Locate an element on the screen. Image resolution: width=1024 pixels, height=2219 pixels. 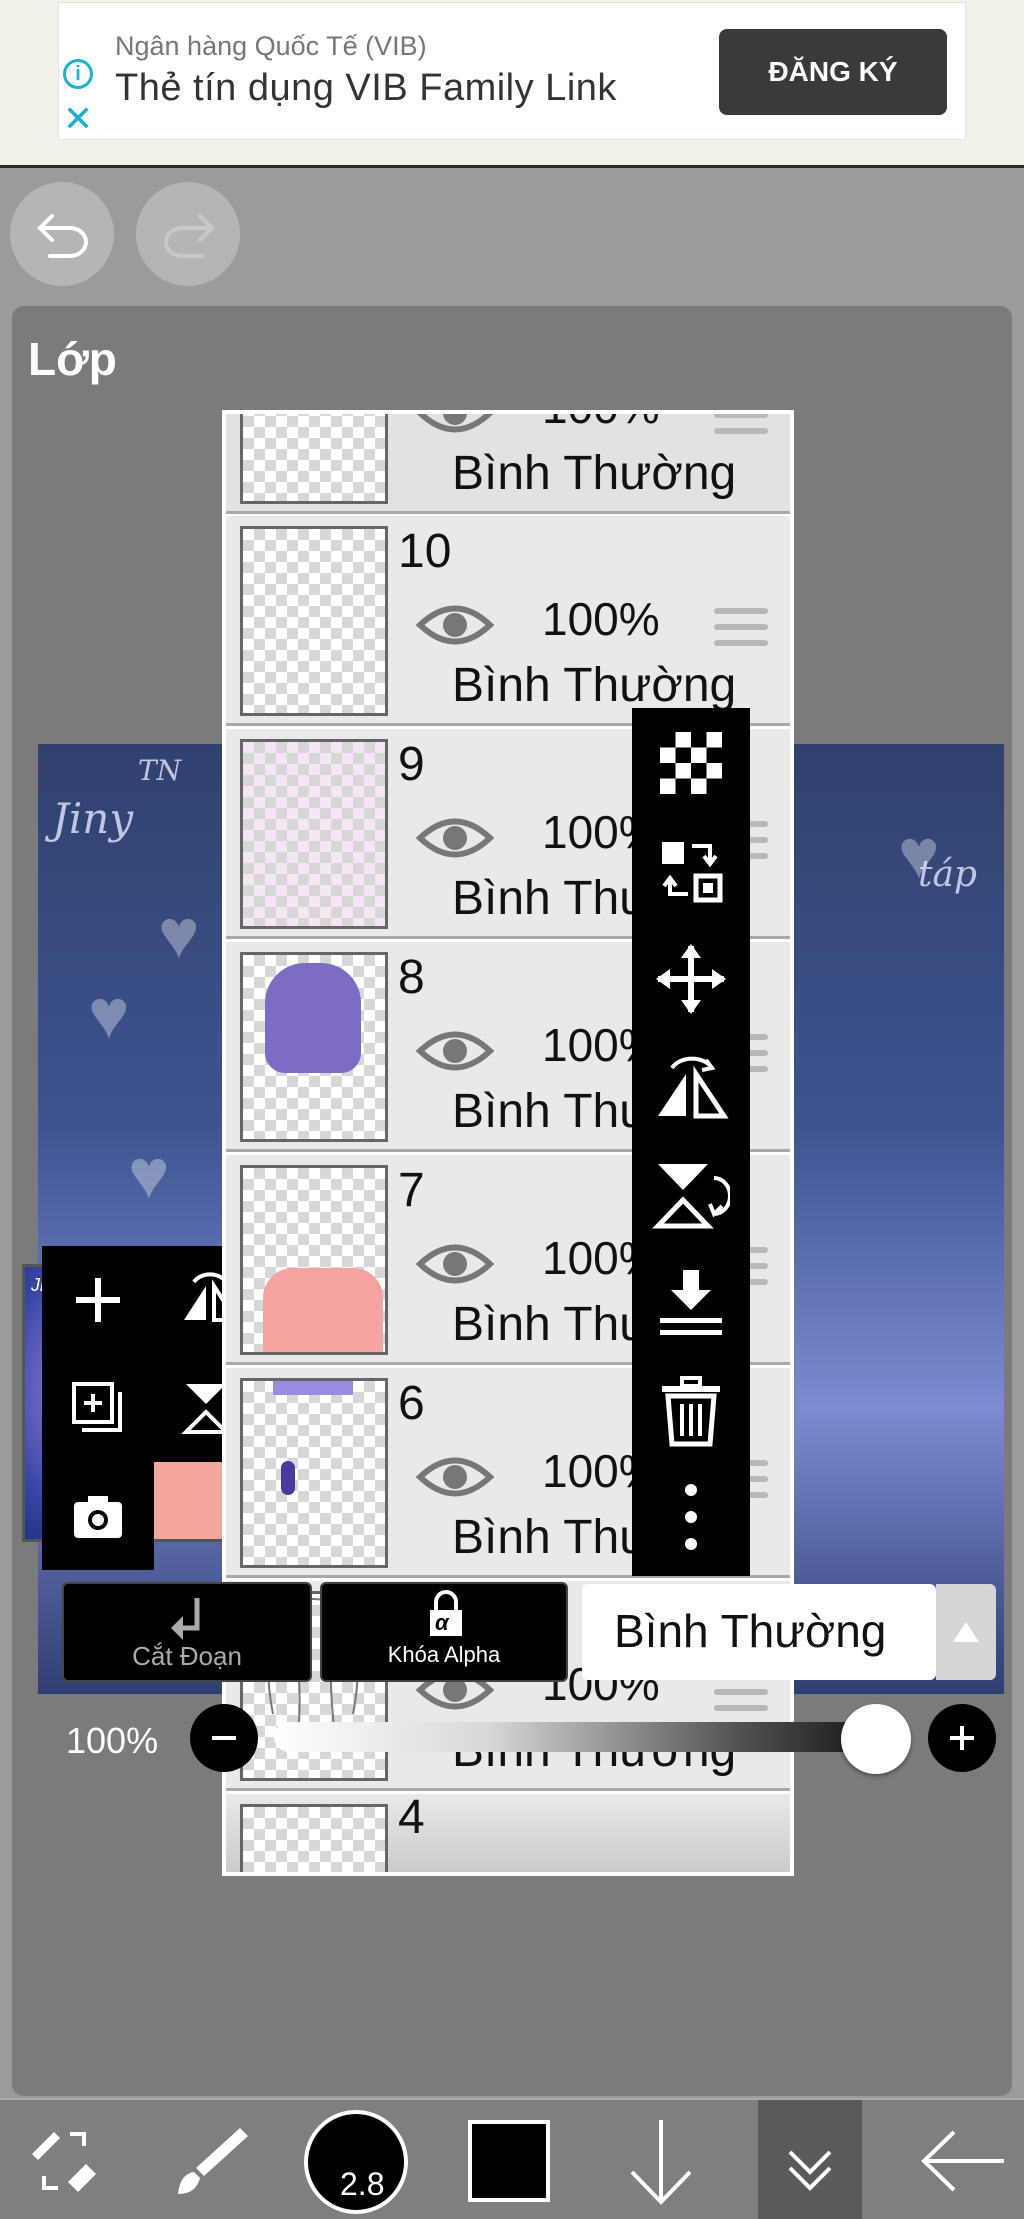
layer-row: 100% Bình Thường is located at coordinates (508, 462).